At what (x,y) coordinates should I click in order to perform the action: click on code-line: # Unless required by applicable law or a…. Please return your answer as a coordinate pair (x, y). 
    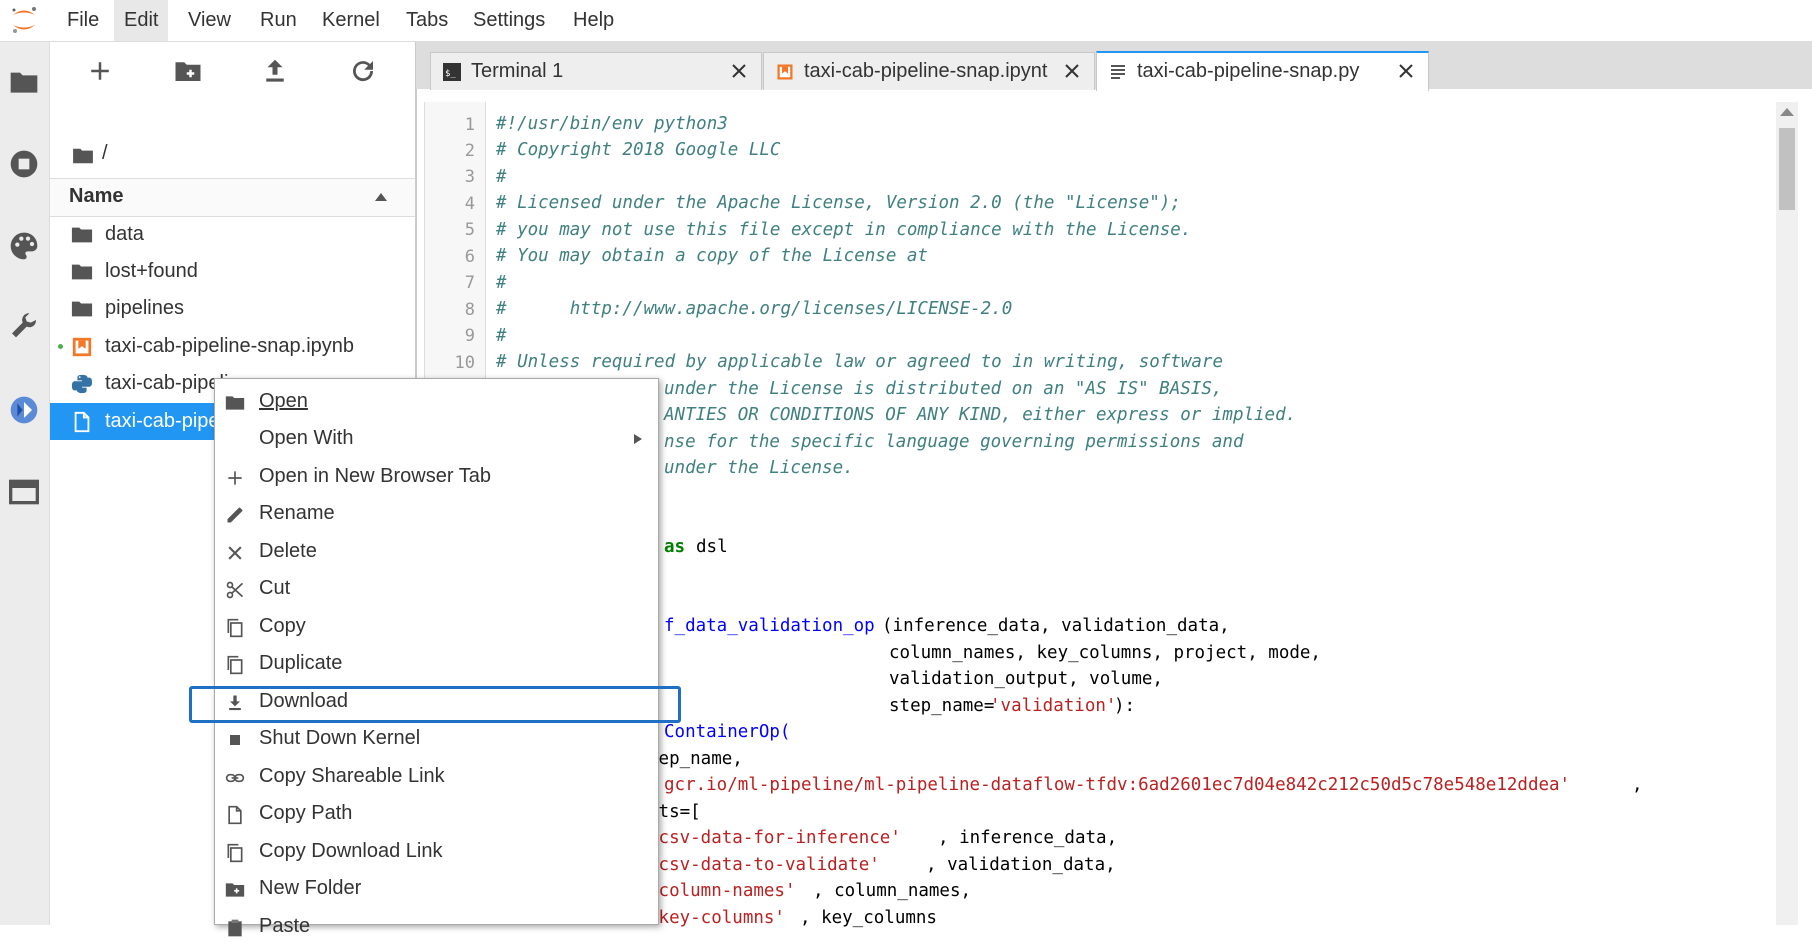
    Looking at the image, I should click on (859, 362).